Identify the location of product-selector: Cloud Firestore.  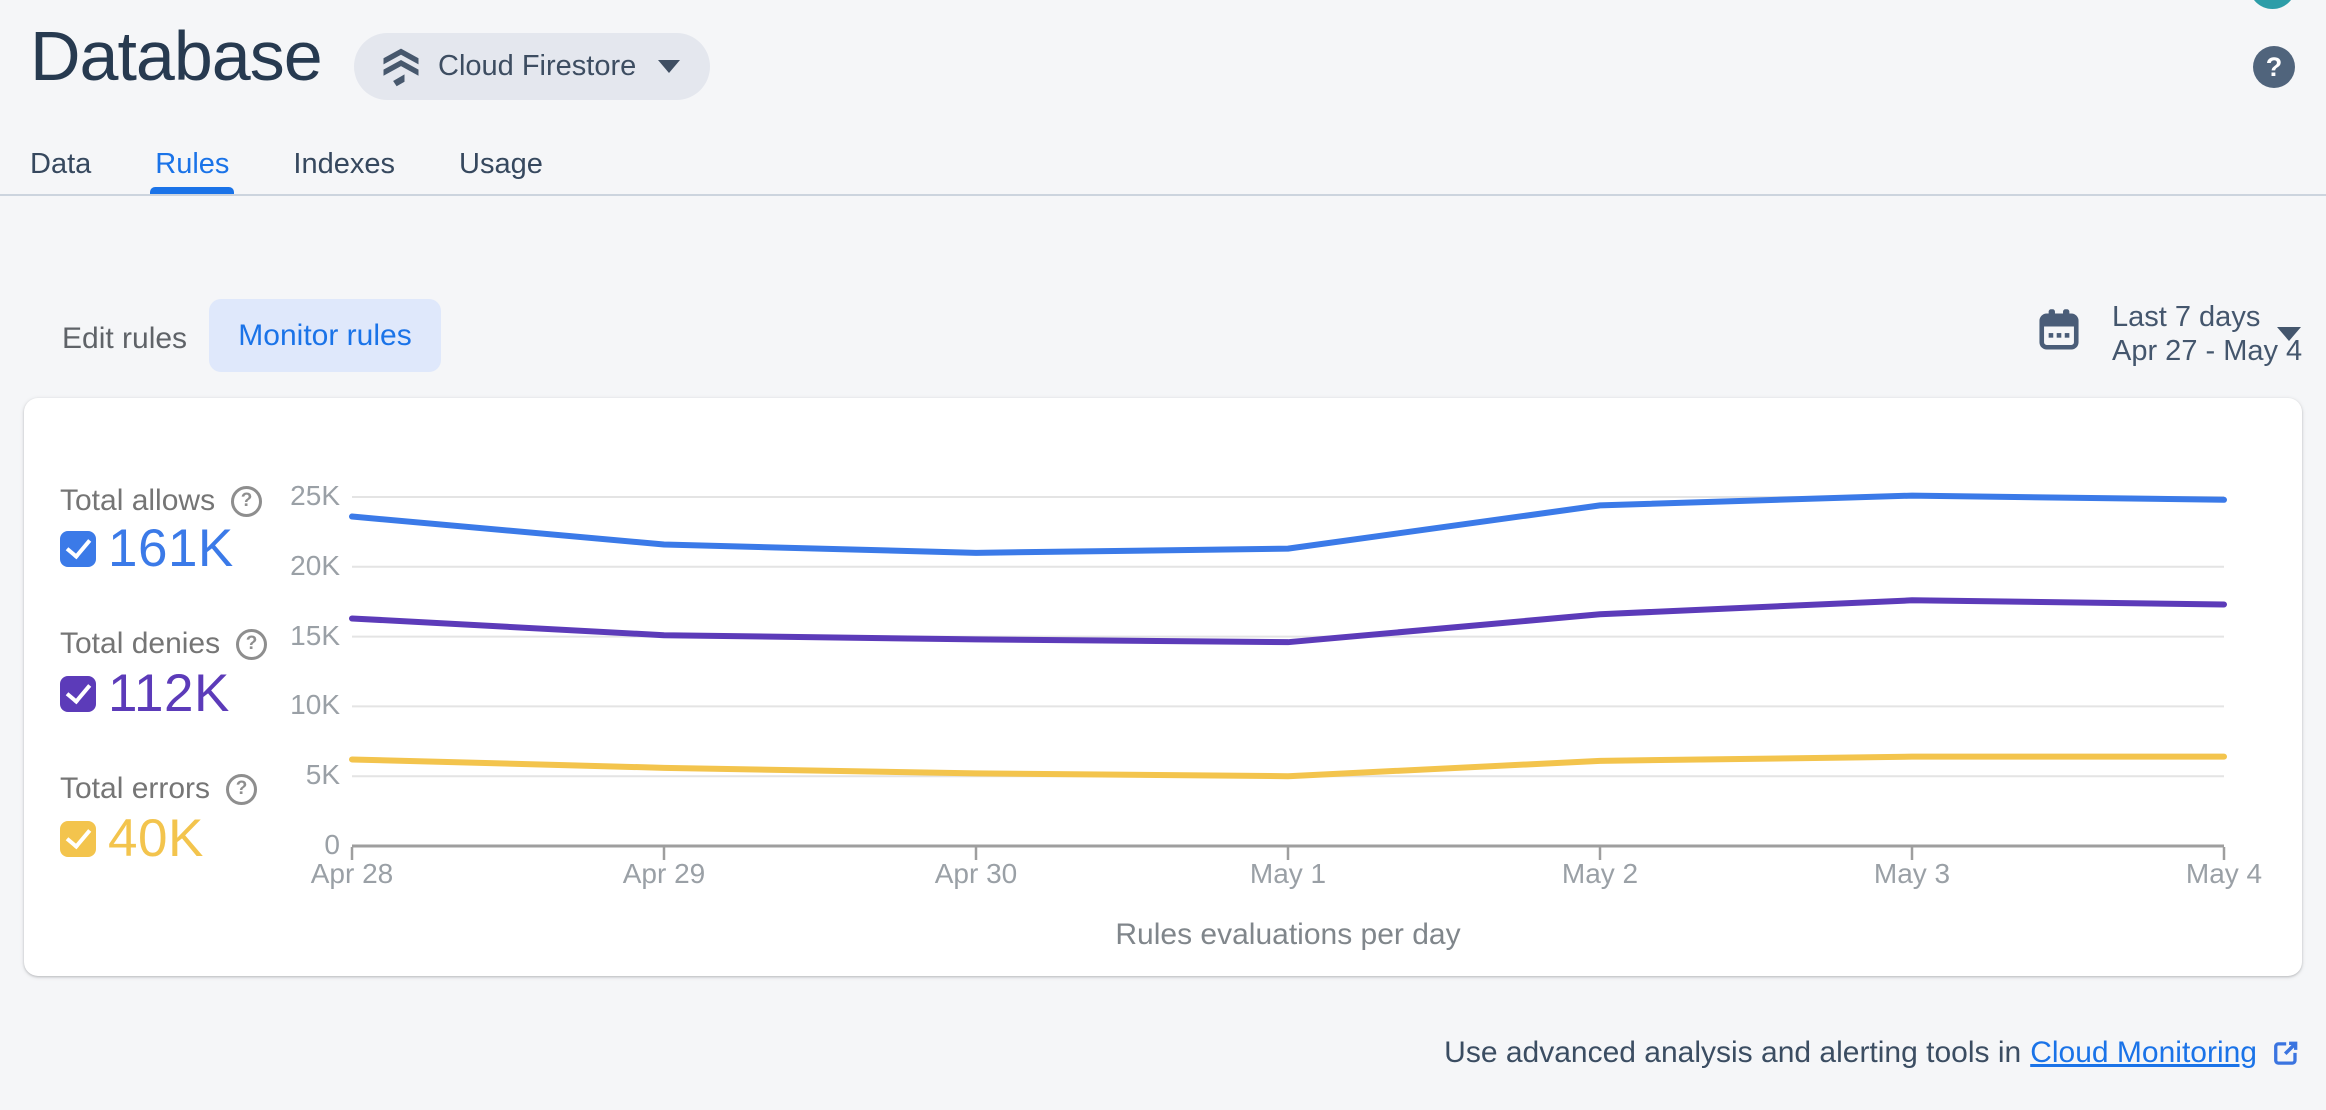
(532, 66).